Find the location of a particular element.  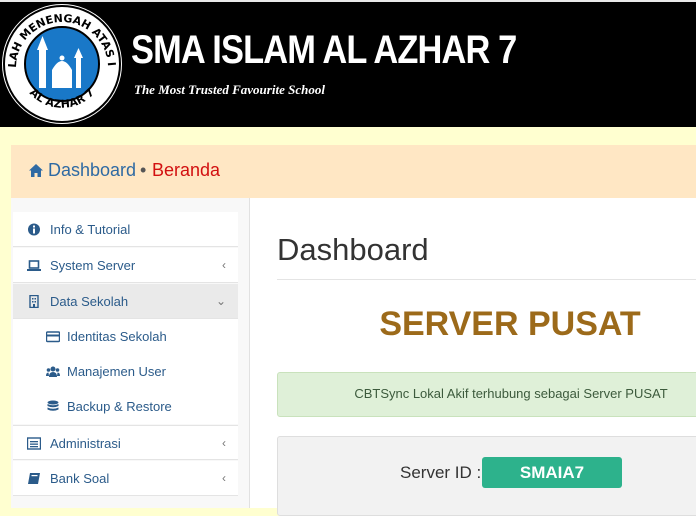

sidebar-item-label: Bank Soal is located at coordinates (80, 478).